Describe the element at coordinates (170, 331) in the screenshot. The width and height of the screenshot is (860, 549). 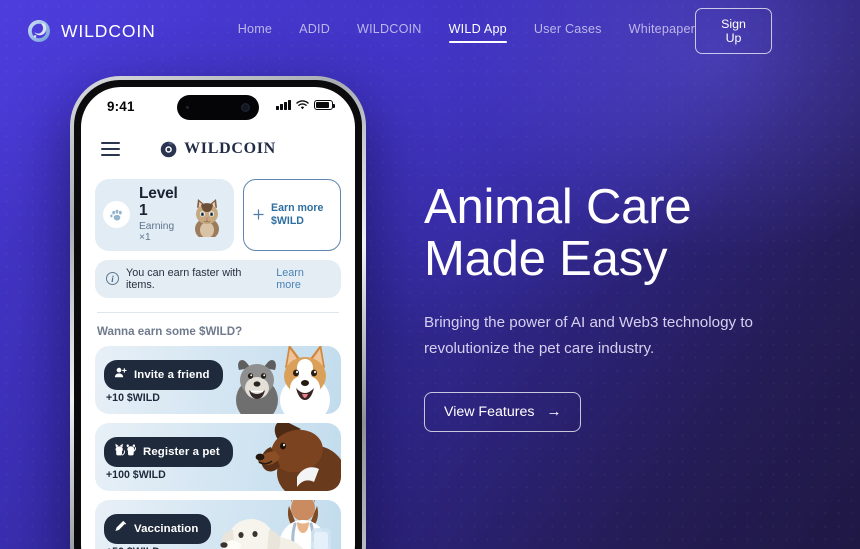
I see `section-title: Wanna earn some $WILD?` at that location.